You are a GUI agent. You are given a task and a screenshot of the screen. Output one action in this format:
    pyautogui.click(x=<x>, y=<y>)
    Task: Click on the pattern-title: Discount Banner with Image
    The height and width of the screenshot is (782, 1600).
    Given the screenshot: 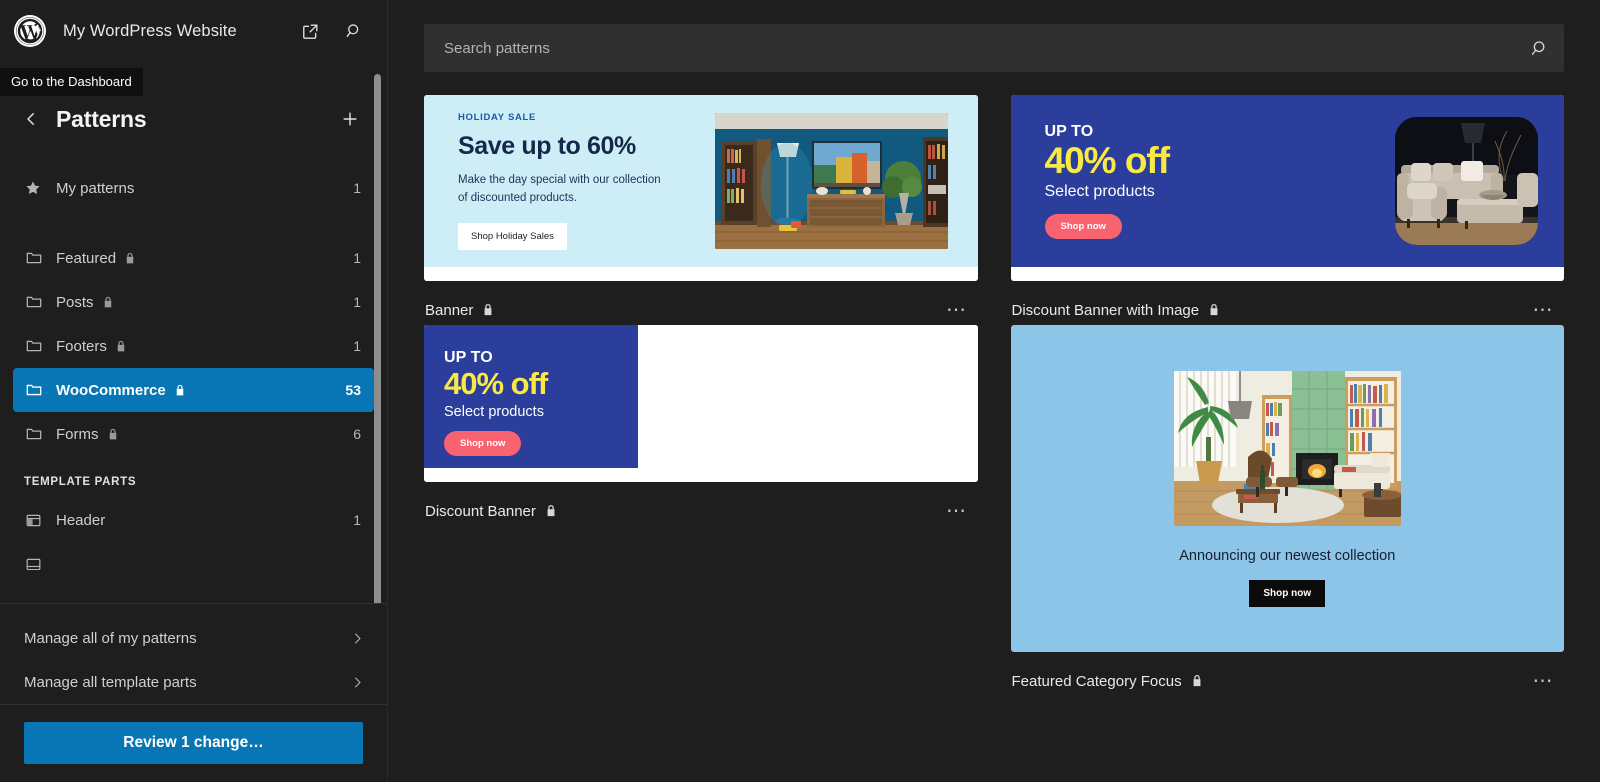 What is the action you would take?
    pyautogui.click(x=1105, y=310)
    